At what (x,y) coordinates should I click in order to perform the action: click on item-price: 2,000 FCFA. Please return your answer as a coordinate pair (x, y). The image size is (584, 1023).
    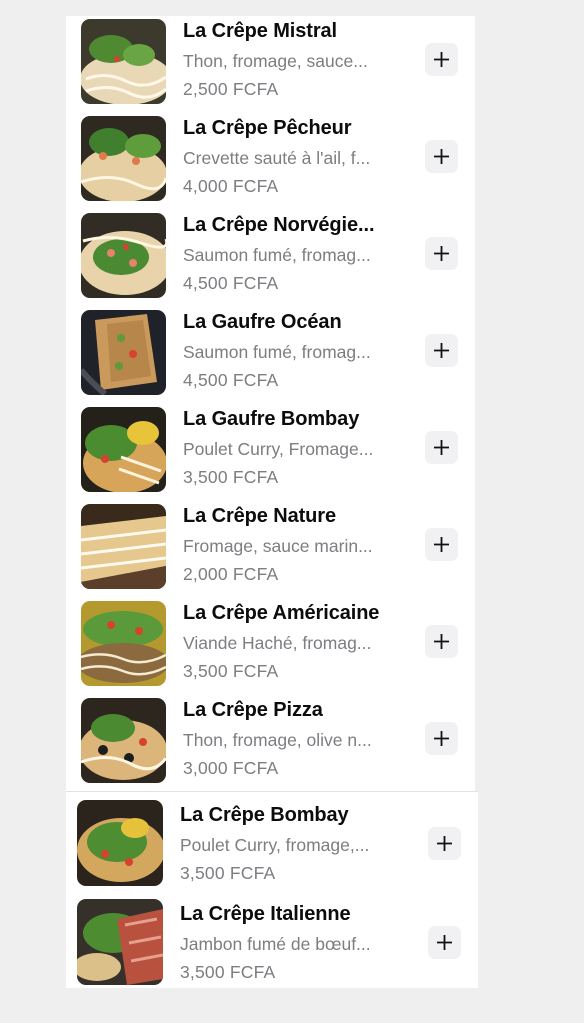
    Looking at the image, I should click on (231, 574).